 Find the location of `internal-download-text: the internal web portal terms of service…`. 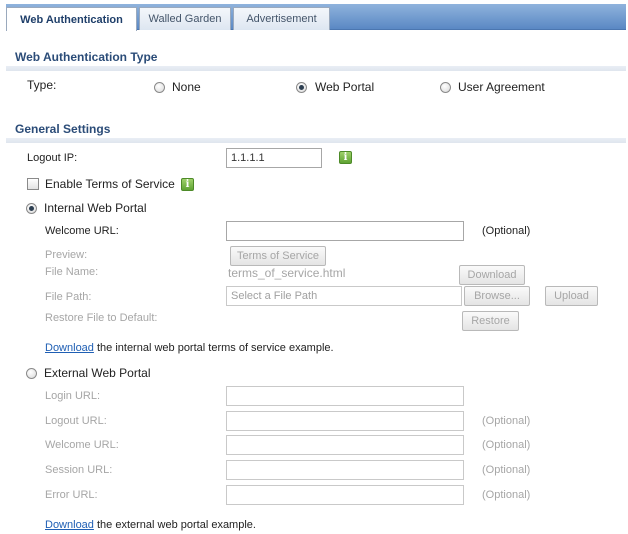

internal-download-text: the internal web portal terms of service… is located at coordinates (213, 348).